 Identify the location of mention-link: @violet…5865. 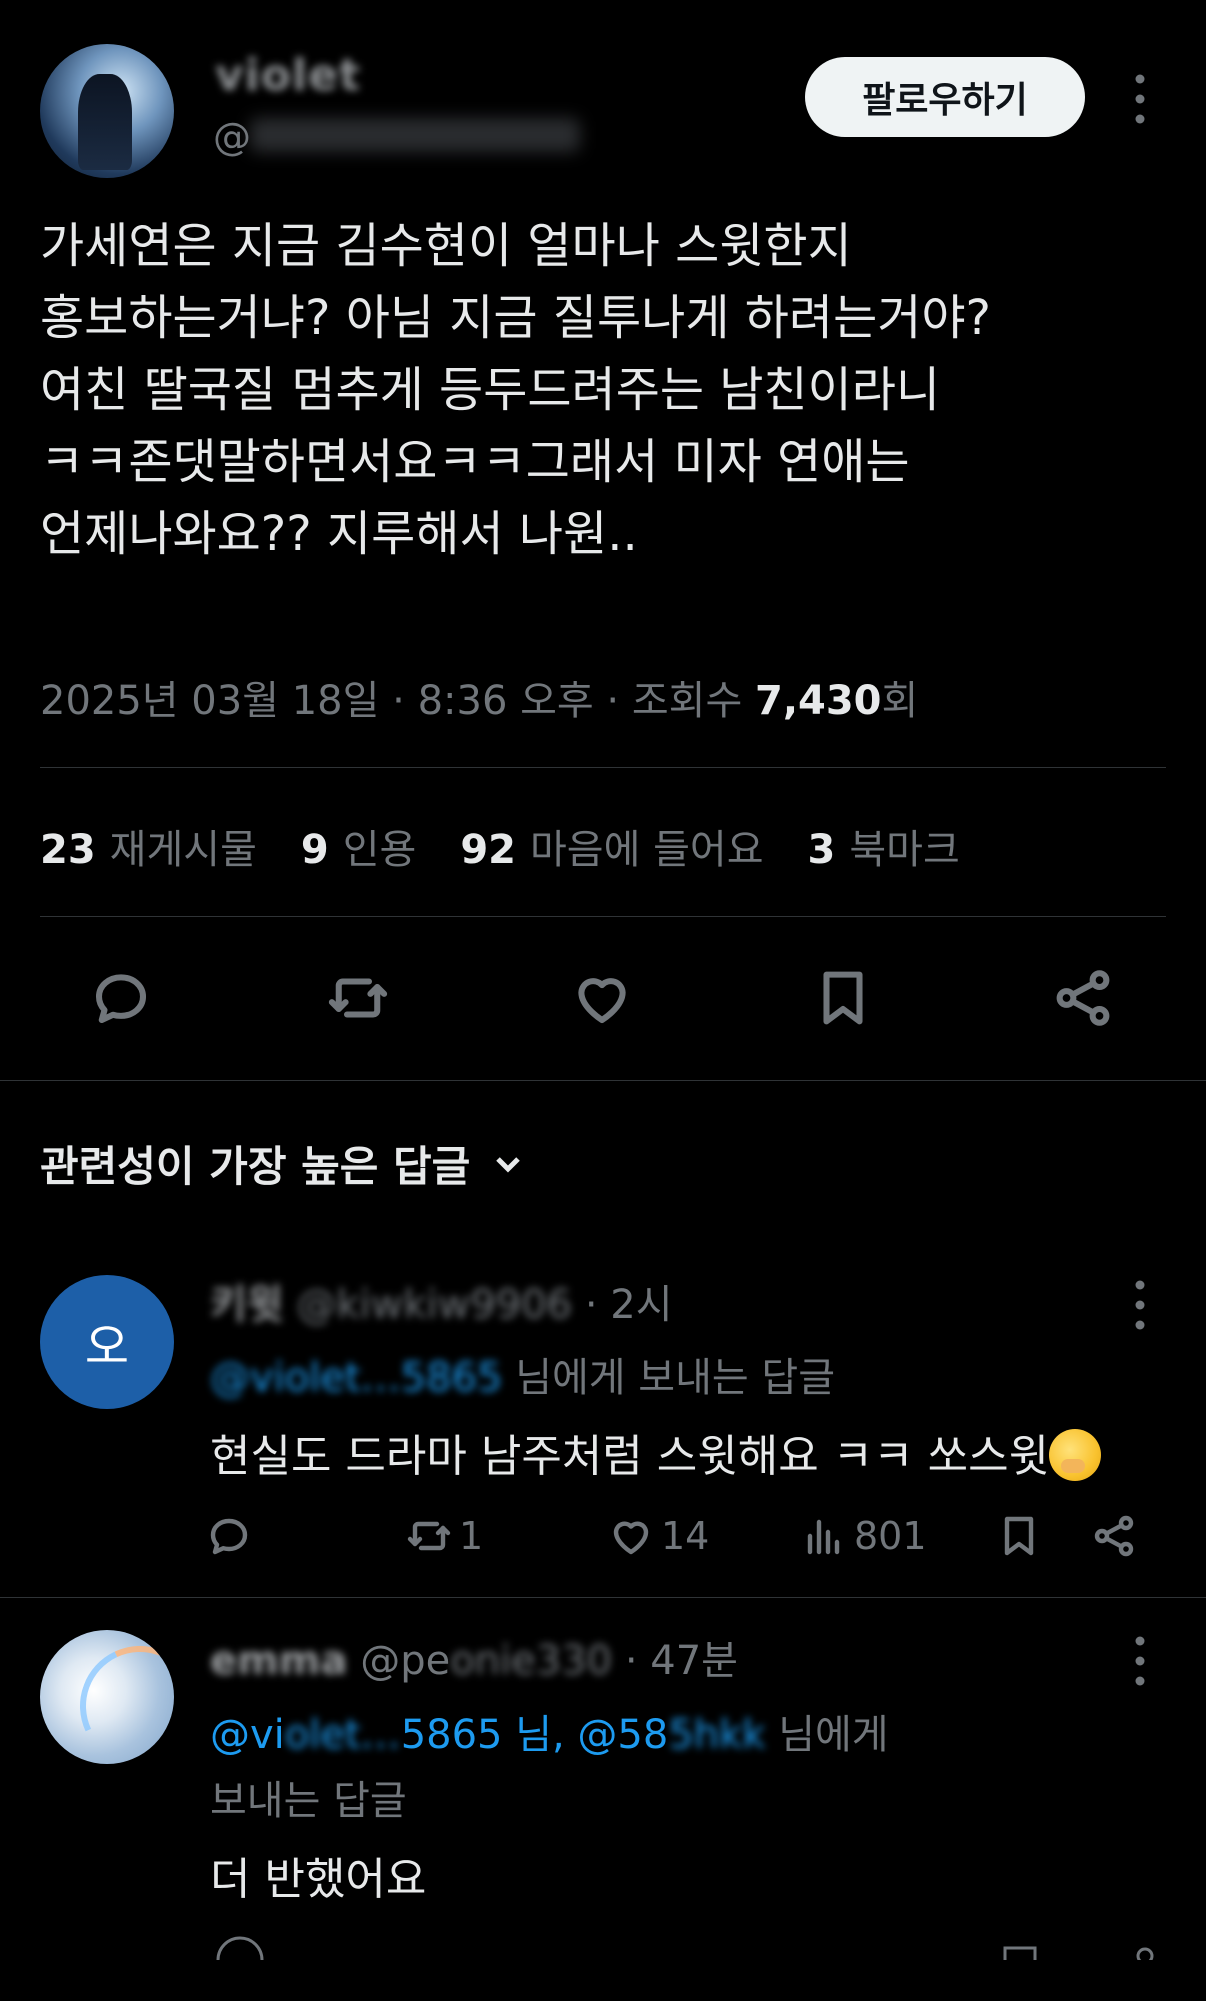
(356, 1378).